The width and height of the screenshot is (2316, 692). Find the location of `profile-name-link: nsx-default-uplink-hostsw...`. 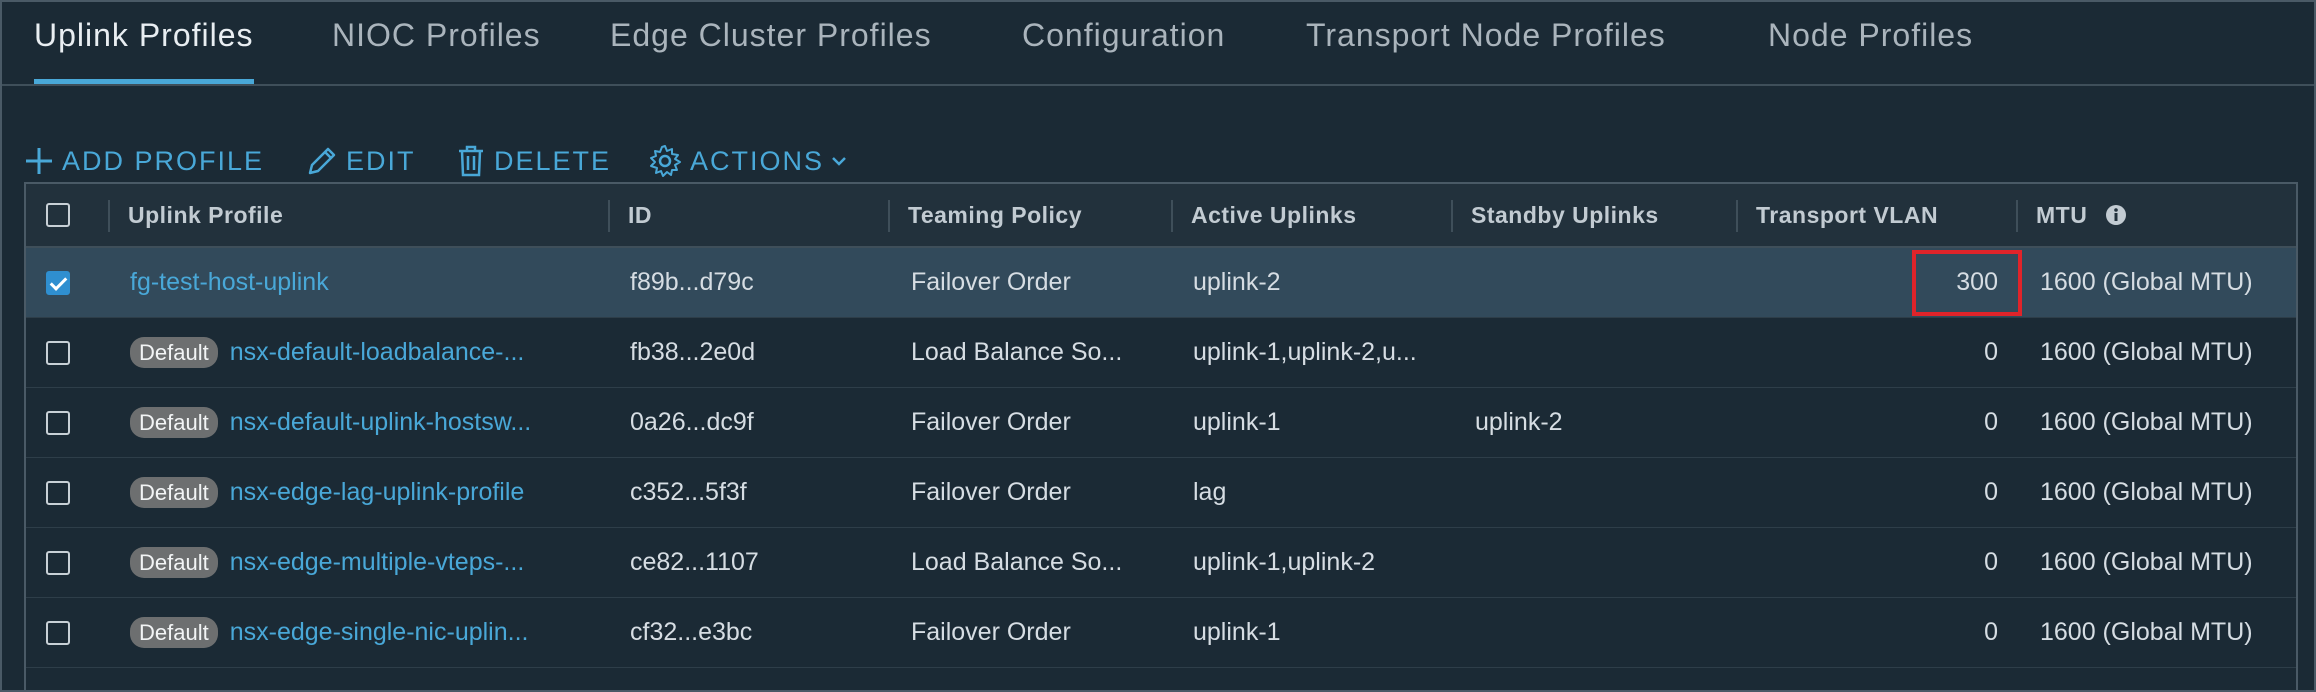

profile-name-link: nsx-default-uplink-hostsw... is located at coordinates (381, 422).